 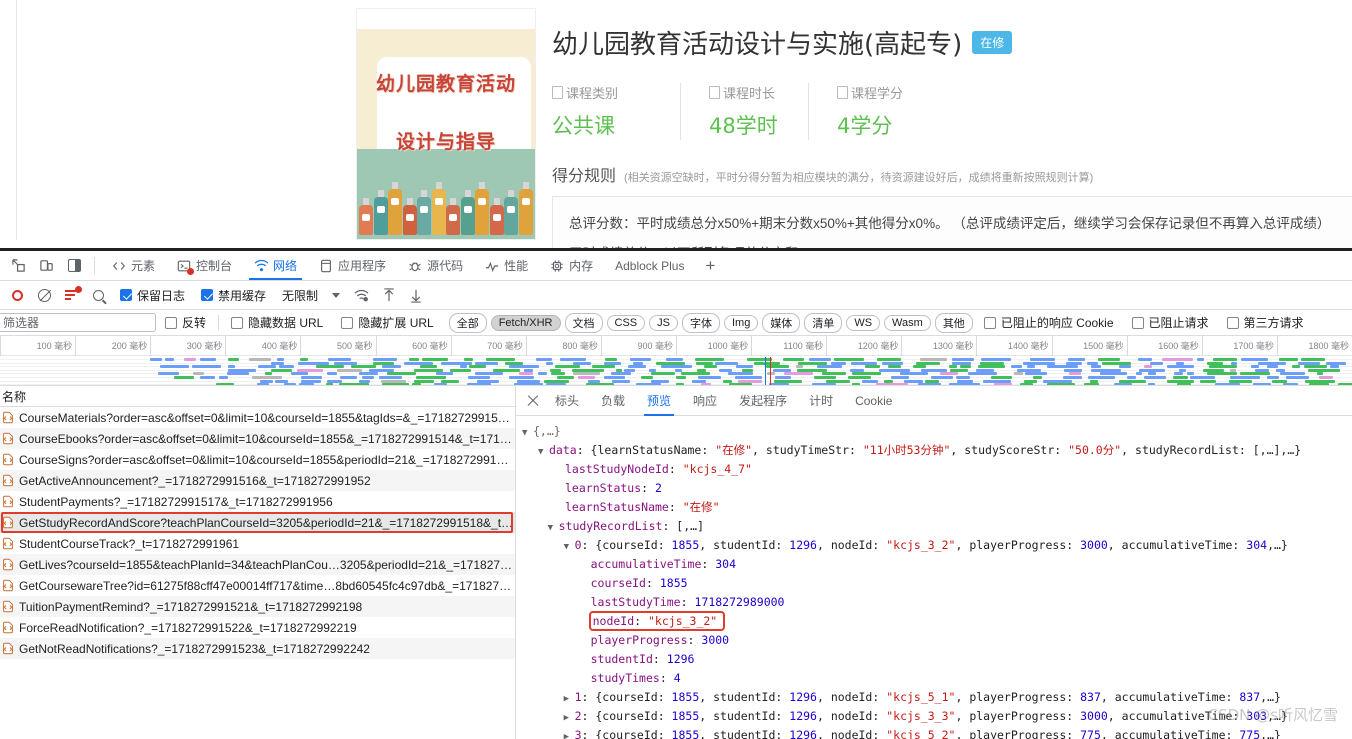 I want to click on detail-tab-负载: 负载, so click(x=613, y=401).